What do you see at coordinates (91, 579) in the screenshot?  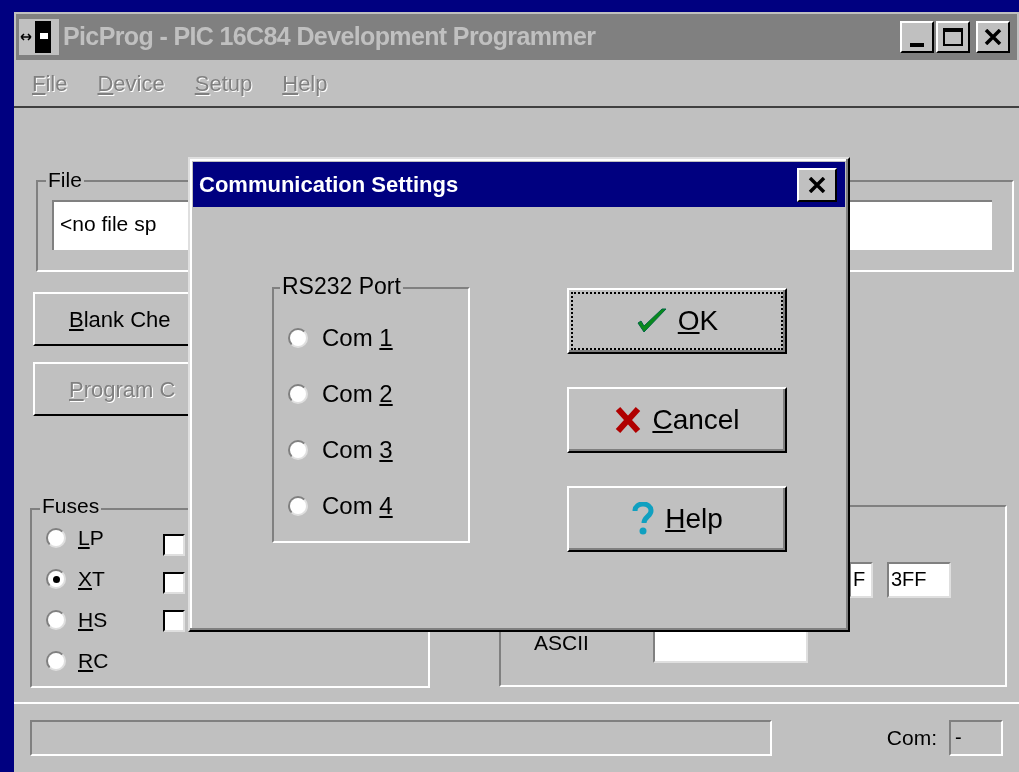 I see `radio-label: XT` at bounding box center [91, 579].